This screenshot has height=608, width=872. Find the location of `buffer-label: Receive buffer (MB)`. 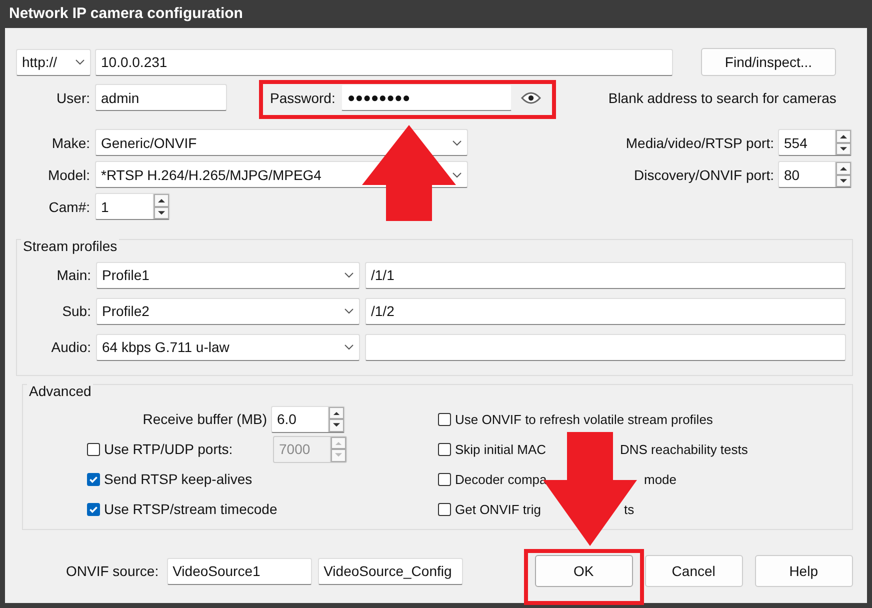

buffer-label: Receive buffer (MB) is located at coordinates (204, 419).